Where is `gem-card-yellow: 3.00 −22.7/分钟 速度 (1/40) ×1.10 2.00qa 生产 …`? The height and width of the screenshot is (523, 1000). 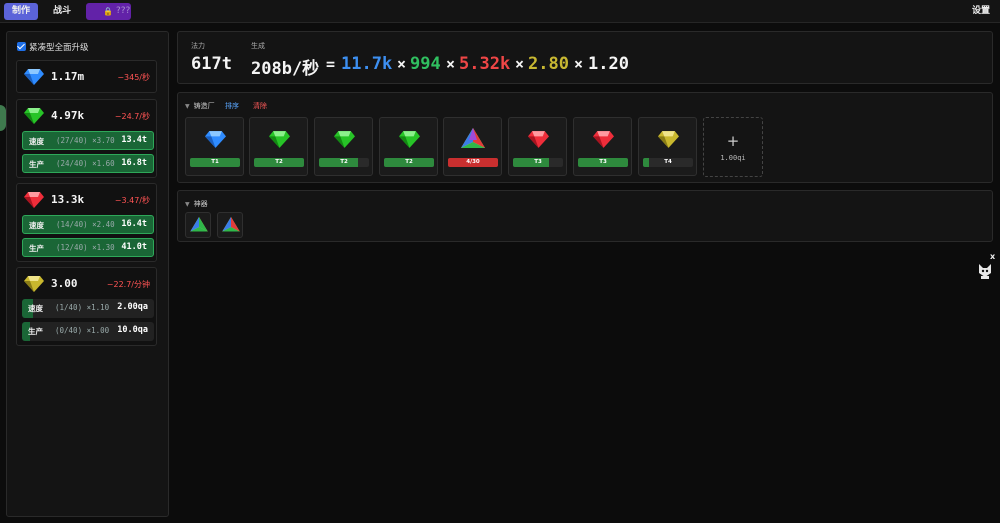
gem-card-yellow: 3.00 −22.7/分钟 速度 (1/40) ×1.10 2.00qa 生产 … is located at coordinates (86, 306).